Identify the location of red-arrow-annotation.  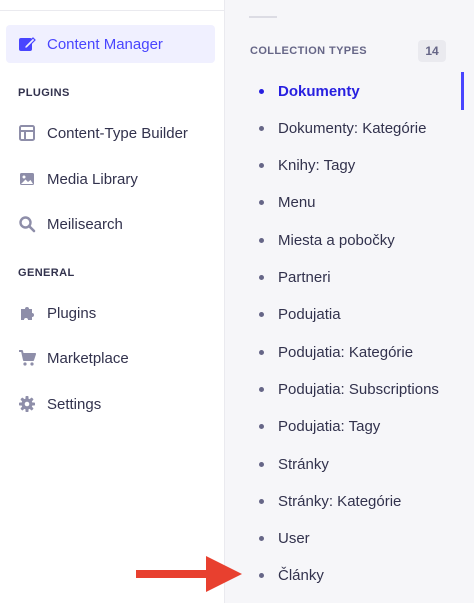
(189, 574).